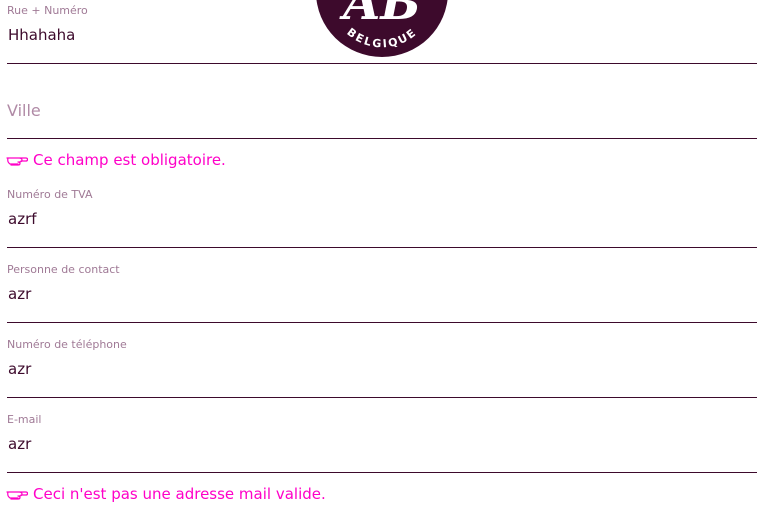  Describe the element at coordinates (24, 110) in the screenshot. I see `city-input-placeholder: Ville` at that location.